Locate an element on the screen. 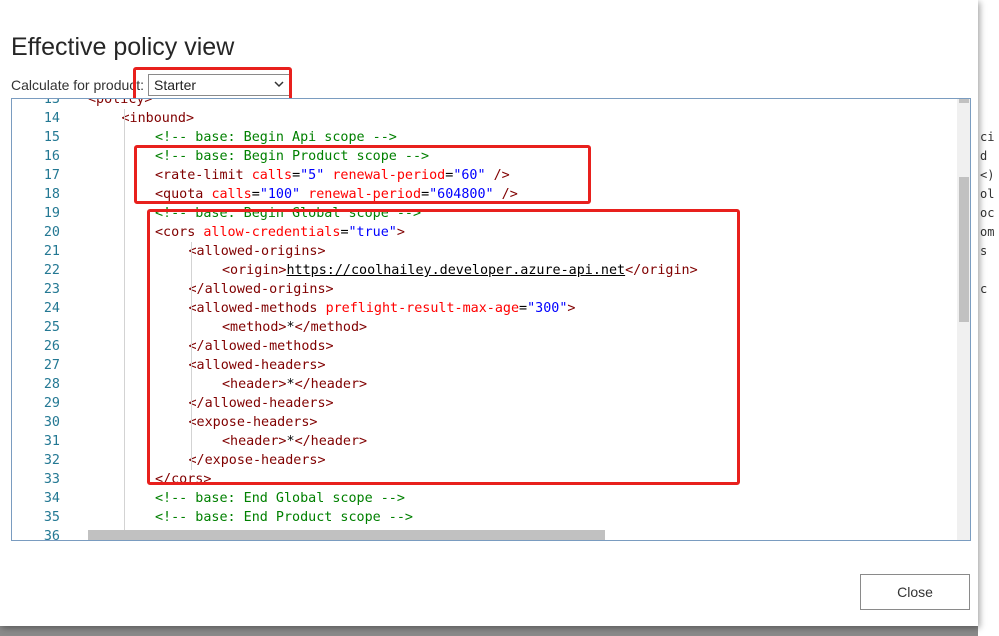 The image size is (999, 636). code-token-tag: </method> is located at coordinates (331, 327).